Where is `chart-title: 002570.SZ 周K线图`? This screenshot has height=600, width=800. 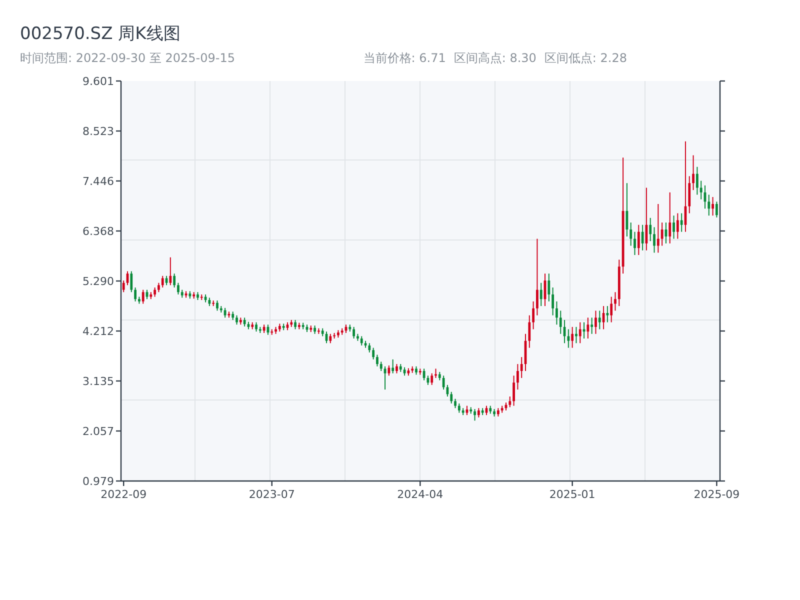
chart-title: 002570.SZ 周K线图 is located at coordinates (101, 34).